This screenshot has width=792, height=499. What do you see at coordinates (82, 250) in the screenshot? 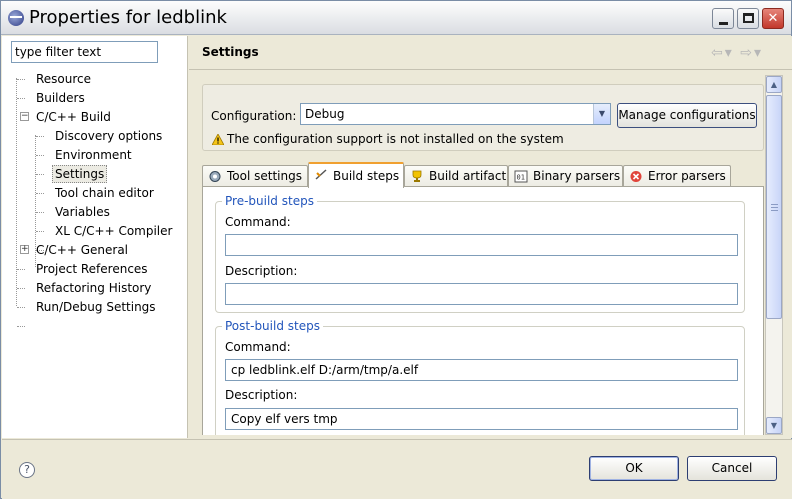
I see `tree-item-cpp-general: C/C++ General` at bounding box center [82, 250].